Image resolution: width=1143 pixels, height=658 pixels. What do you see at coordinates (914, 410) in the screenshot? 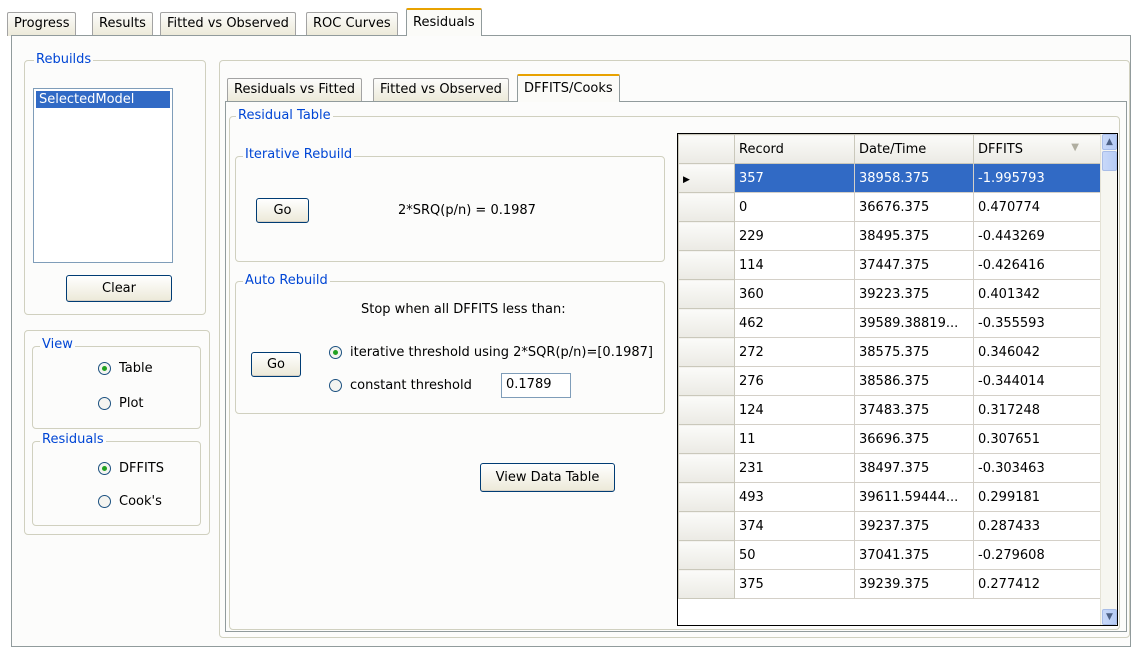
I see `cell-datetime: 37483.375` at bounding box center [914, 410].